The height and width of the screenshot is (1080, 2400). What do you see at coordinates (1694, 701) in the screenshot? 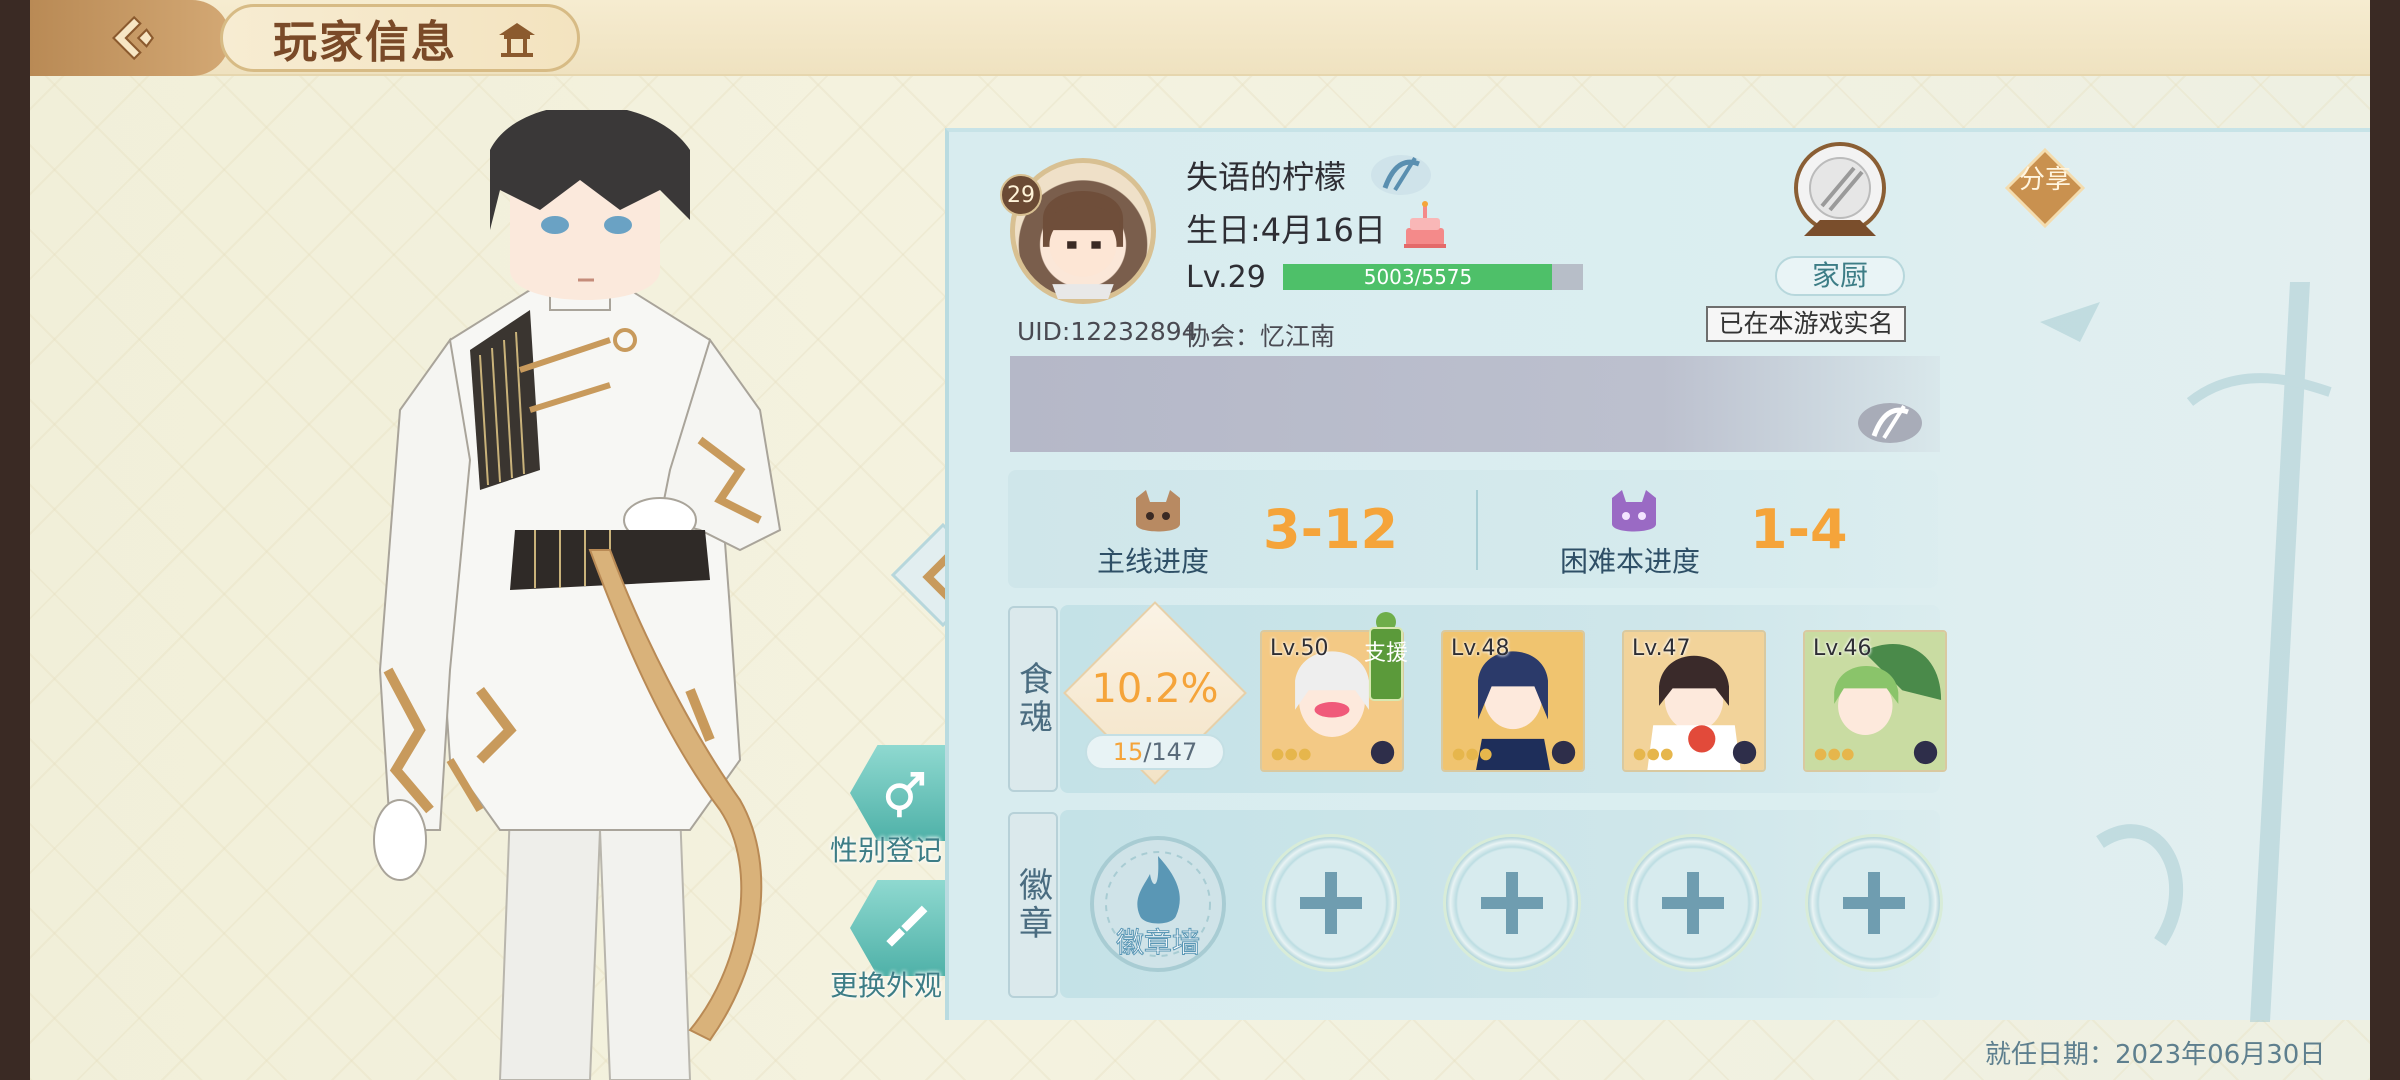
I see `food-soul-card: Lv.47` at bounding box center [1694, 701].